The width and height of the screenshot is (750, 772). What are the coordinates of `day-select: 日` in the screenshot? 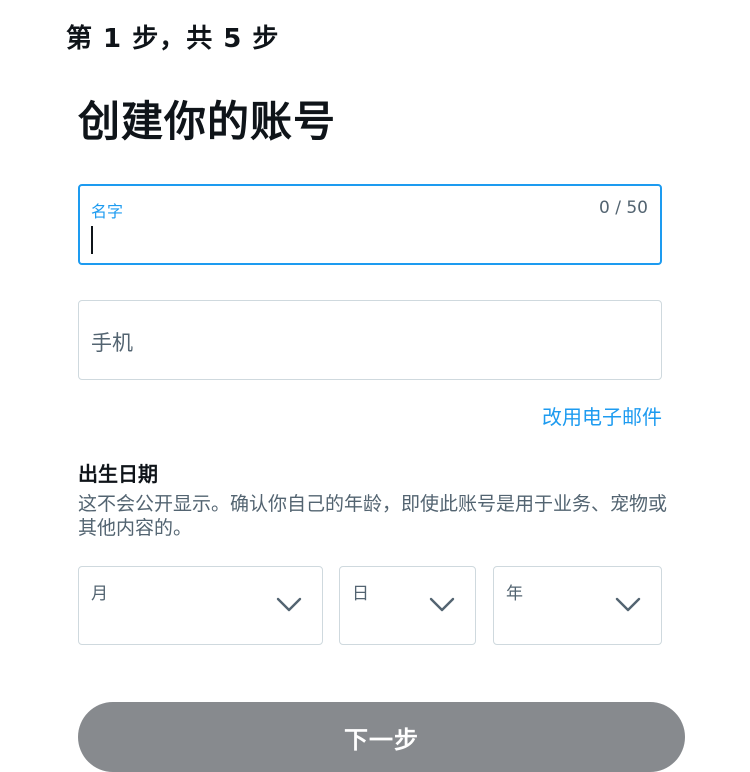 It's located at (407, 605).